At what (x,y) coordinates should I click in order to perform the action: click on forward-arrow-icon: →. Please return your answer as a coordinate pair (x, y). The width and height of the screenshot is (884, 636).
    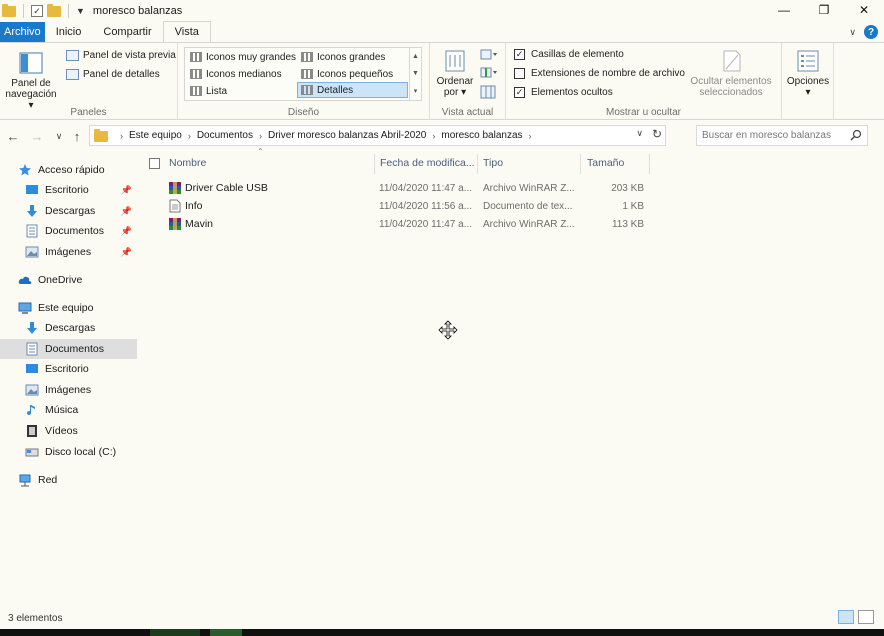
    Looking at the image, I should click on (37, 136).